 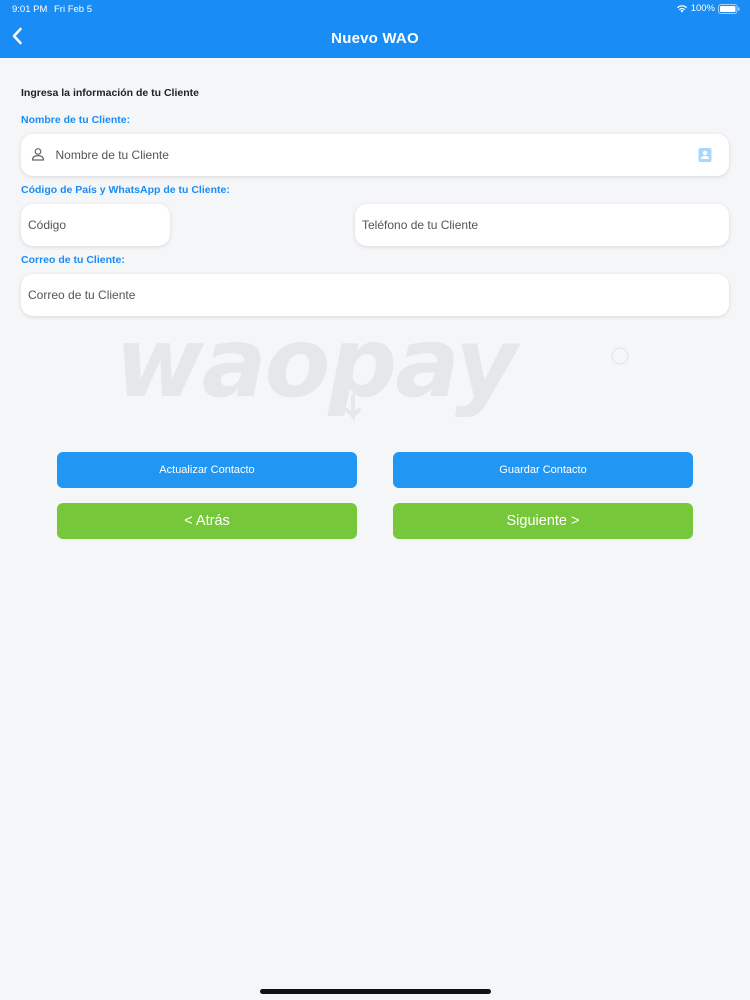 I want to click on email-field, so click(x=375, y=295).